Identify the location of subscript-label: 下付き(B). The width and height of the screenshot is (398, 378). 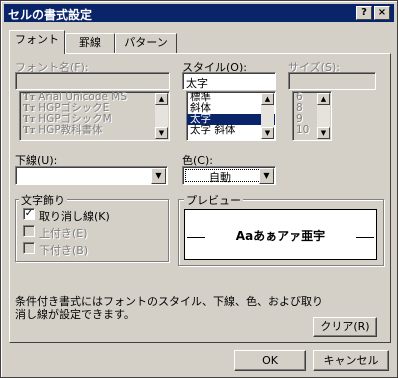
(63, 250).